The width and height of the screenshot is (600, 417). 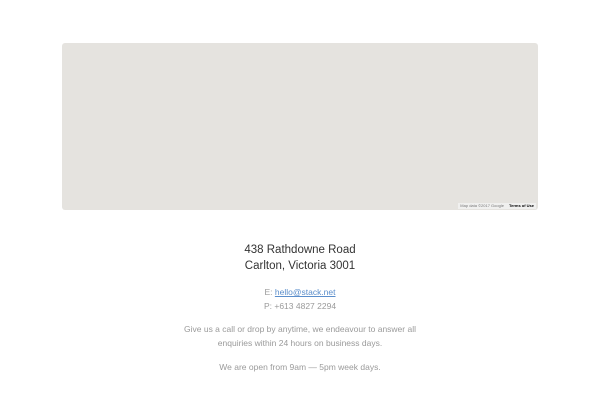 I want to click on contact-details: E: hello@stack.net P: +613 4827 2294, so click(x=300, y=299).